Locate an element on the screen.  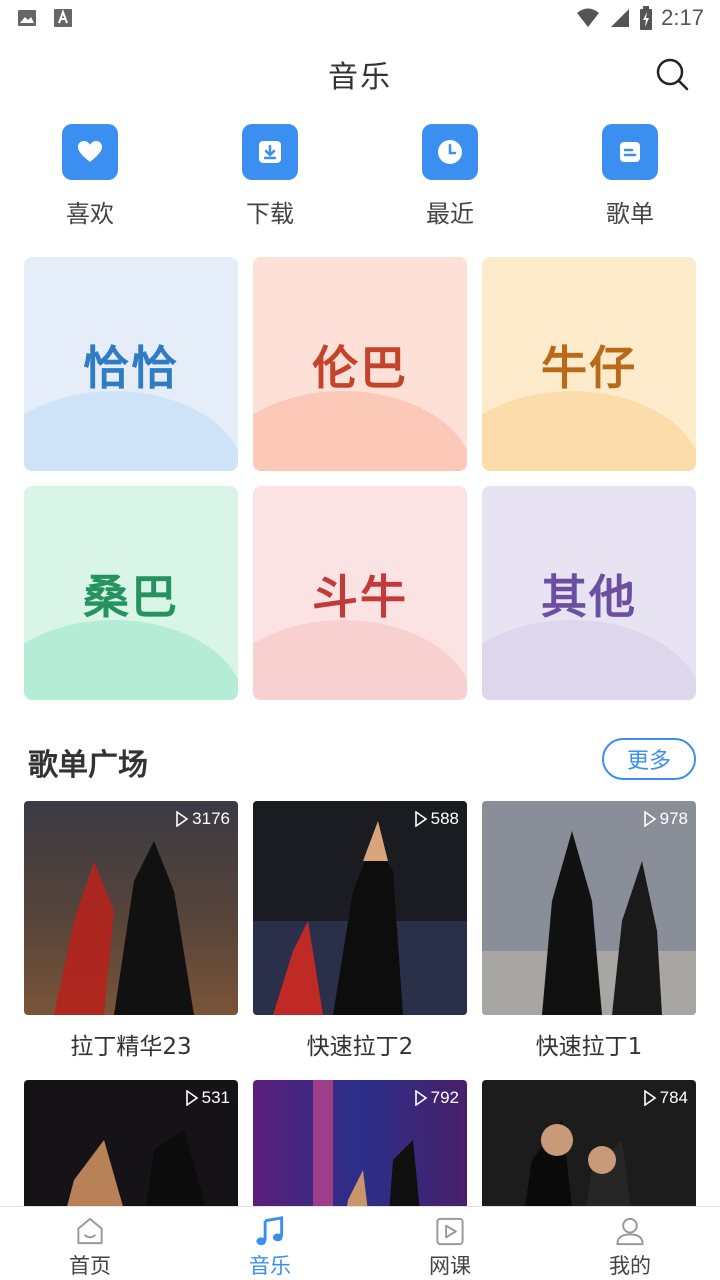
category-samba: 桑巴 is located at coordinates (131, 593).